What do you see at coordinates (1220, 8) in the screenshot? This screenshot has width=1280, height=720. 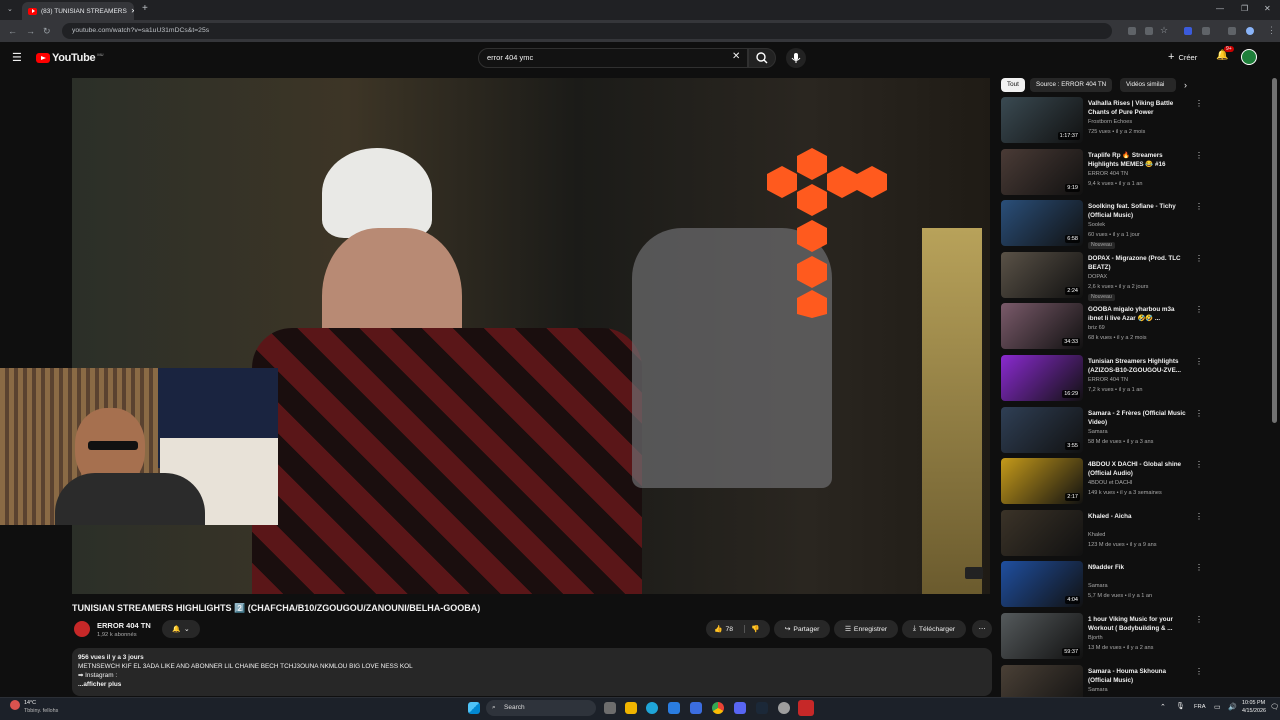 I see `minimize-icon: —` at bounding box center [1220, 8].